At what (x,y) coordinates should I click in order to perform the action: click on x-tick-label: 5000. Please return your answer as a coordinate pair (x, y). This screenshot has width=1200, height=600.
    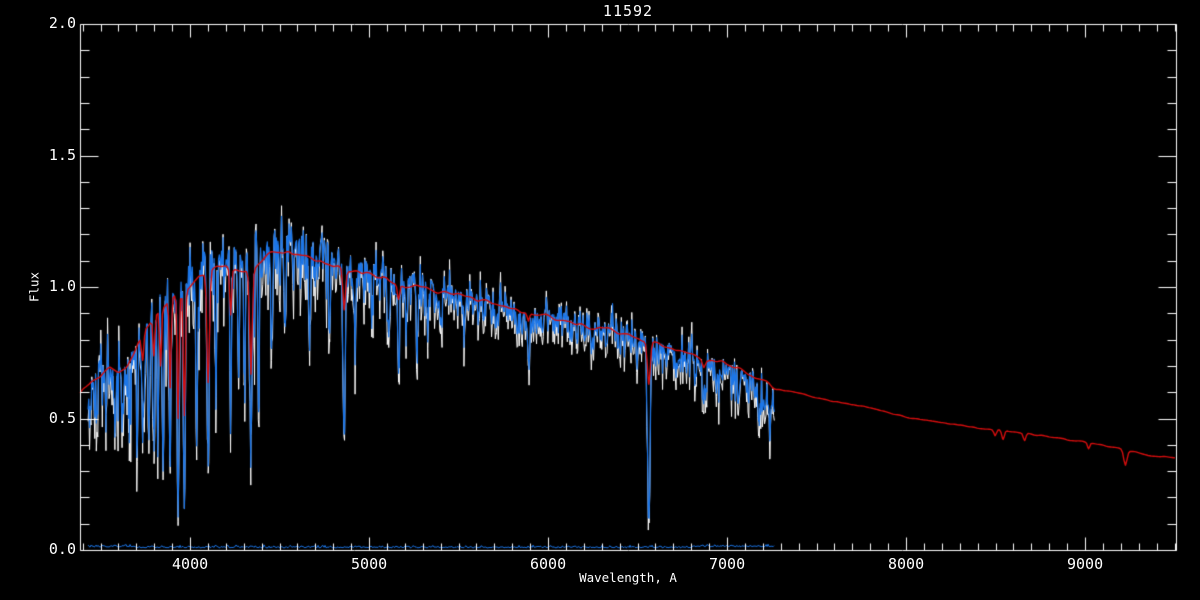
    Looking at the image, I should click on (369, 564).